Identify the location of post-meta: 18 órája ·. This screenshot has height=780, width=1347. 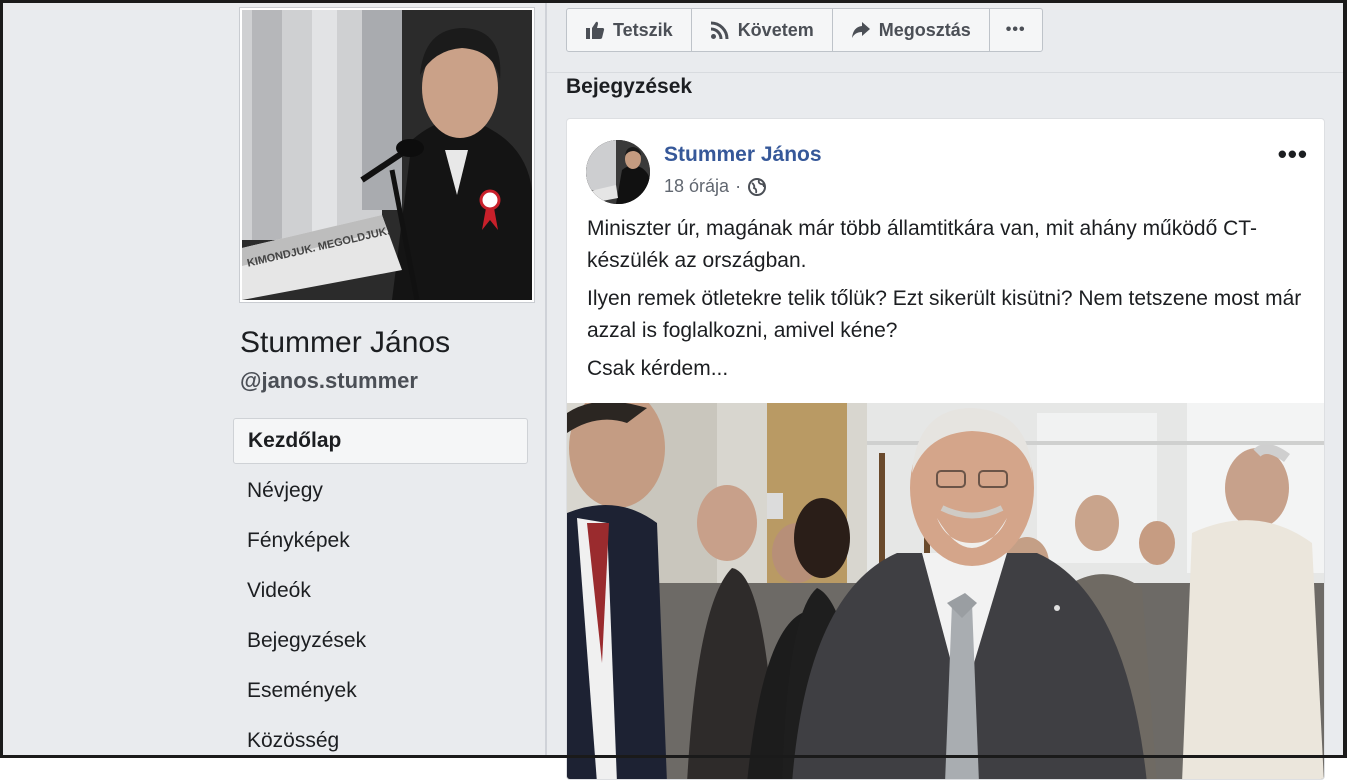
(715, 186).